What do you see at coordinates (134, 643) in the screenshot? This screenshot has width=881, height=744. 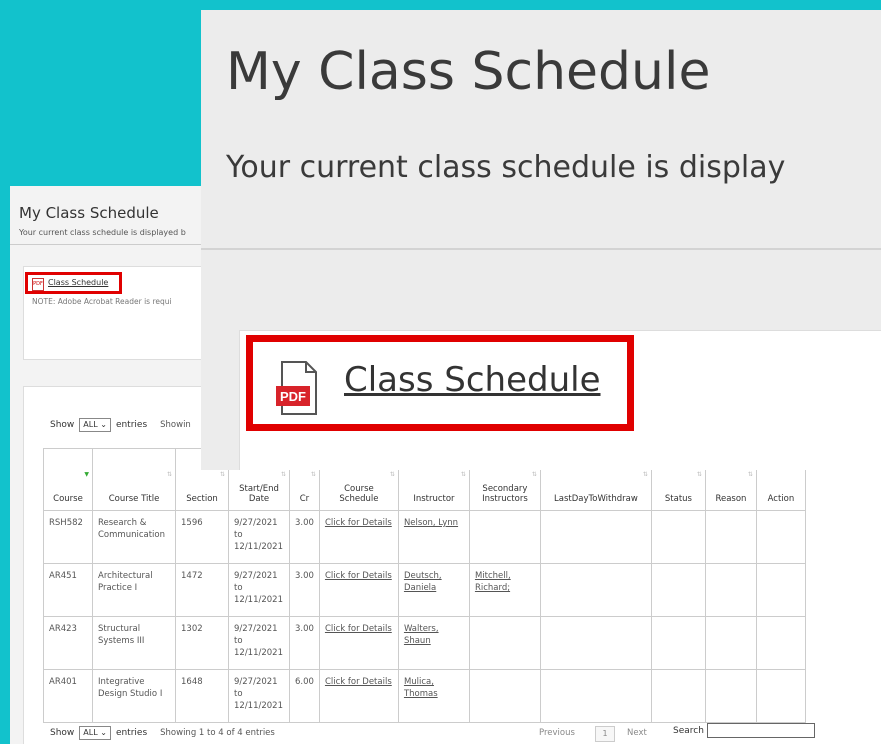 I see `cell-title: Structural Systems III` at bounding box center [134, 643].